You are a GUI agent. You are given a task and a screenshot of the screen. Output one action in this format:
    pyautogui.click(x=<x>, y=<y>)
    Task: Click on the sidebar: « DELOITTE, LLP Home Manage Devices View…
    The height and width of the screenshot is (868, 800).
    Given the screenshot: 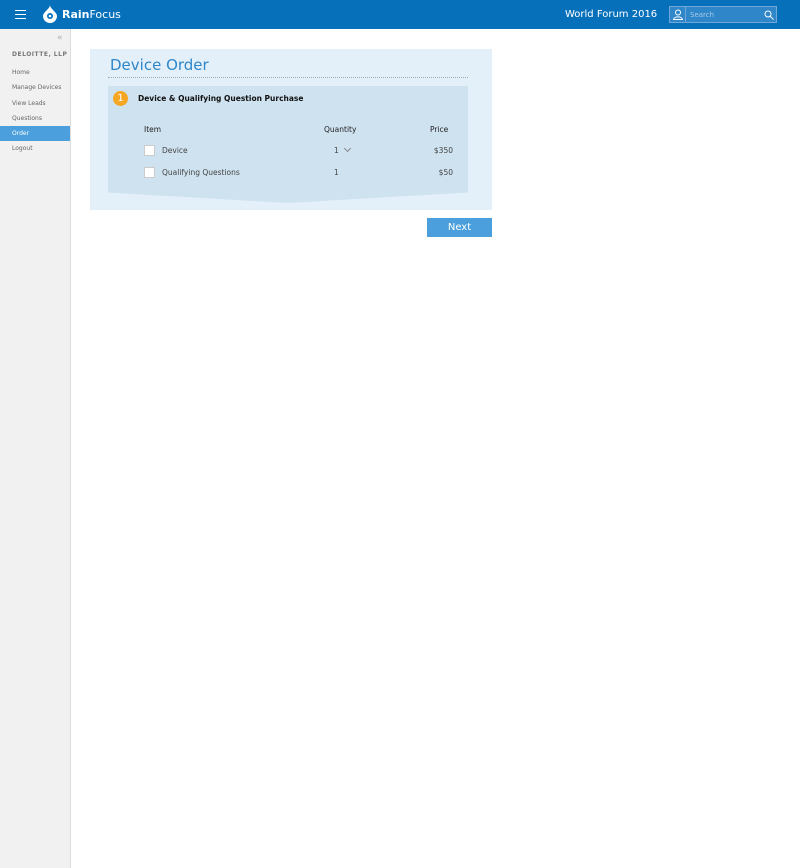 What is the action you would take?
    pyautogui.click(x=35, y=448)
    